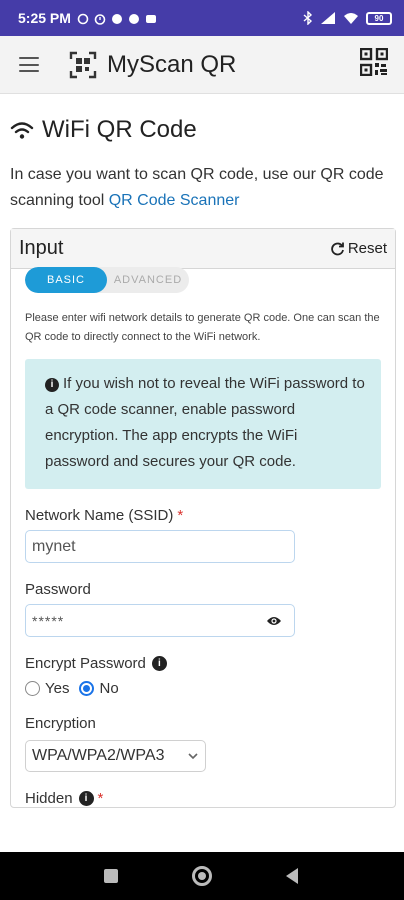  What do you see at coordinates (58, 589) in the screenshot?
I see `password-label: Password` at bounding box center [58, 589].